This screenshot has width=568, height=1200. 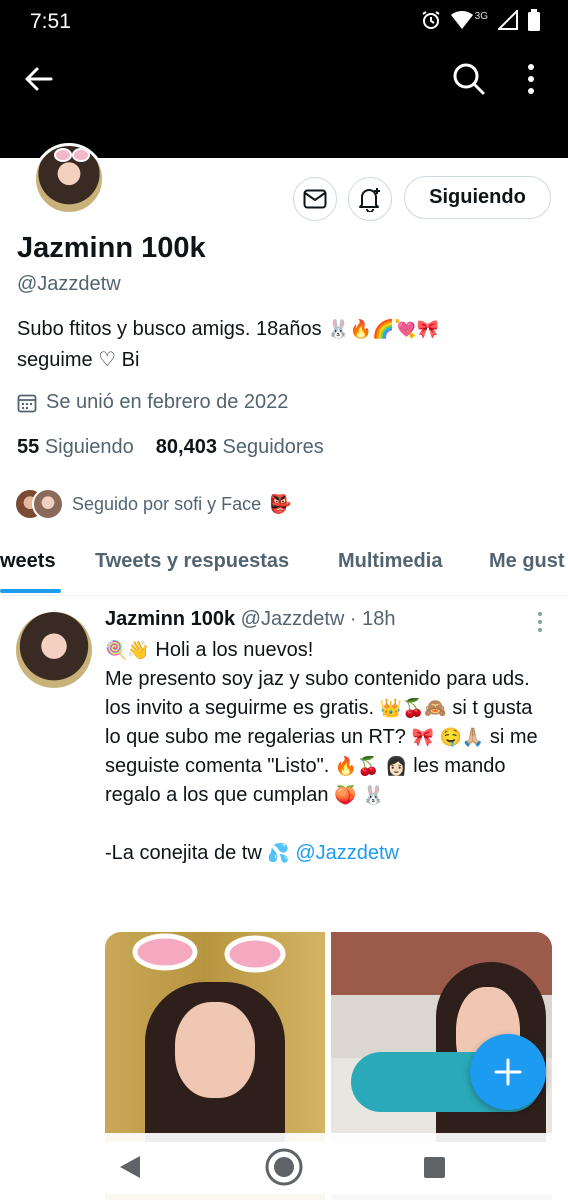 What do you see at coordinates (390, 561) in the screenshot?
I see `tab-media: Multimedia` at bounding box center [390, 561].